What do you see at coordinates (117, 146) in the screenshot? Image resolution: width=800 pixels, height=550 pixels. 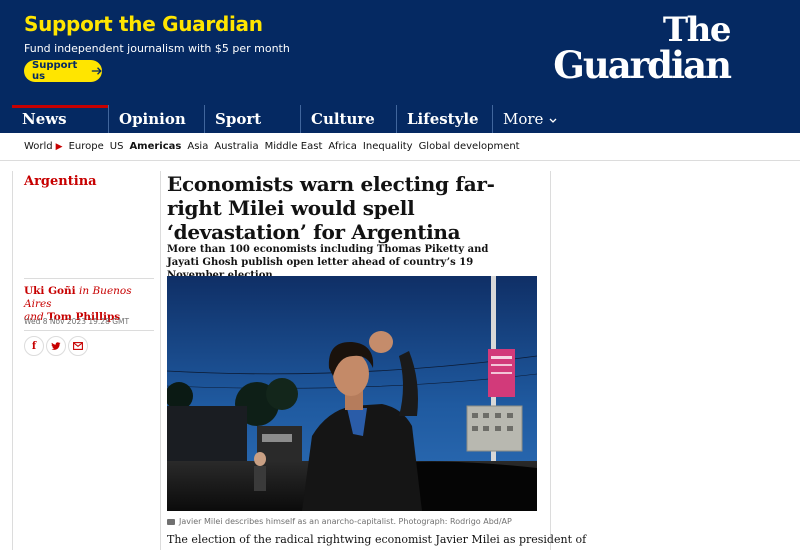 I see `subnav-us: US` at bounding box center [117, 146].